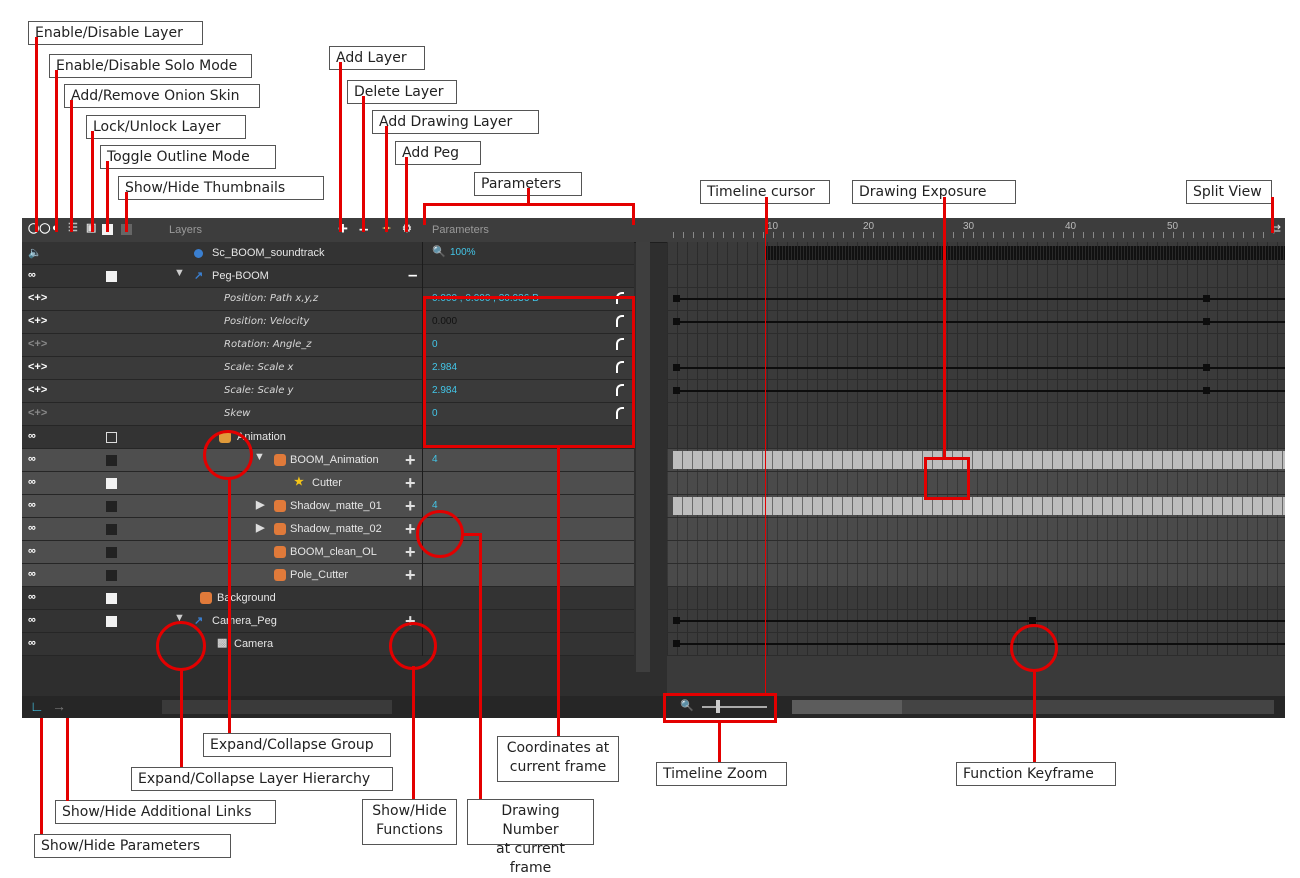 This screenshot has height=878, width=1300. Describe the element at coordinates (35, 252) in the screenshot. I see `speaker-icon: 🔈` at that location.